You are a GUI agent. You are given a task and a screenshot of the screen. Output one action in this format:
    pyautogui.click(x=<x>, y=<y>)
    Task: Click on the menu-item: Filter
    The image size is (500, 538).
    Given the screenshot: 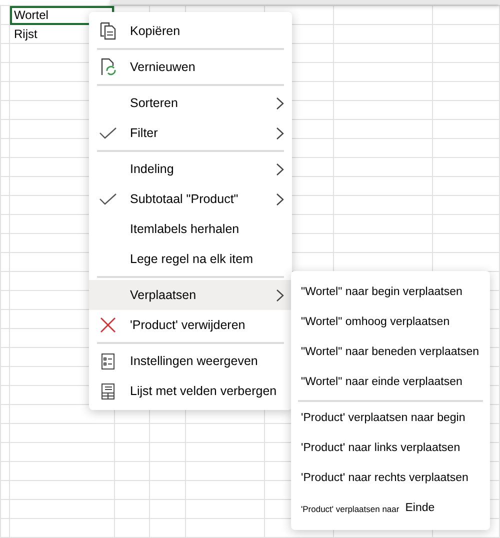 What is the action you would take?
    pyautogui.click(x=190, y=133)
    